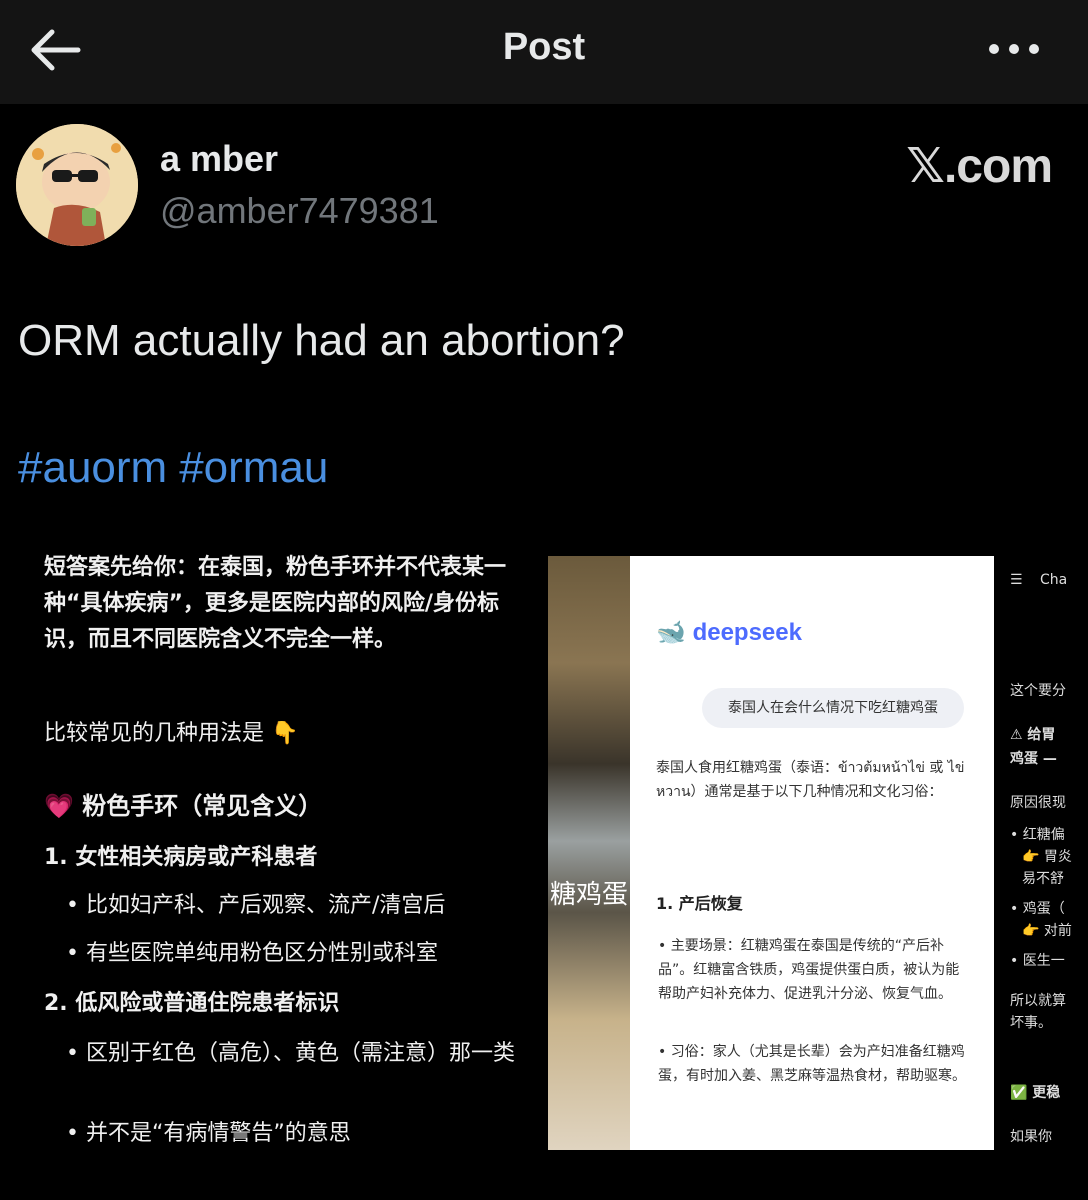  I want to click on top-bar: Post, so click(544, 52).